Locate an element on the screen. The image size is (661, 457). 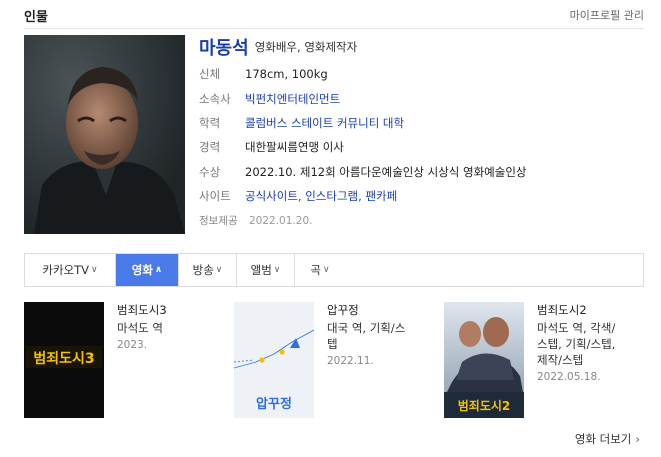
info-label: 소속사 is located at coordinates (215, 98).